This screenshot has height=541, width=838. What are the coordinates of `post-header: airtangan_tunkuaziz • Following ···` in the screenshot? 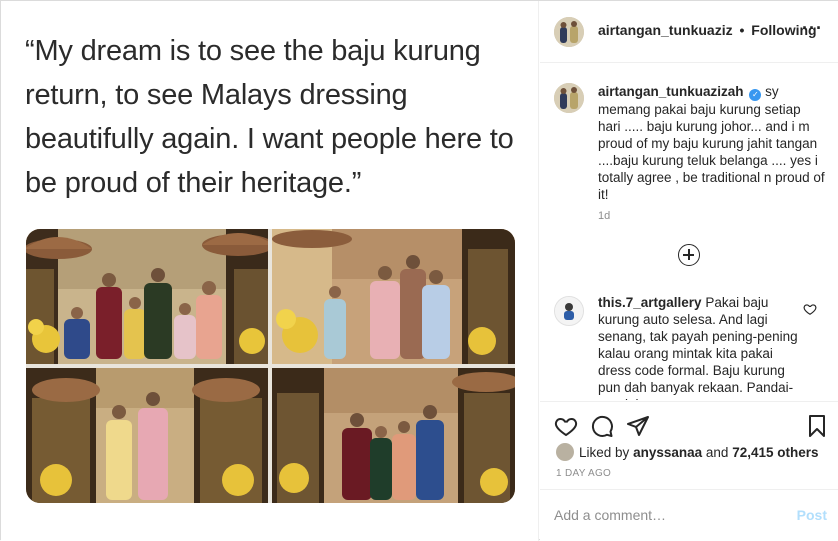 It's located at (689, 32).